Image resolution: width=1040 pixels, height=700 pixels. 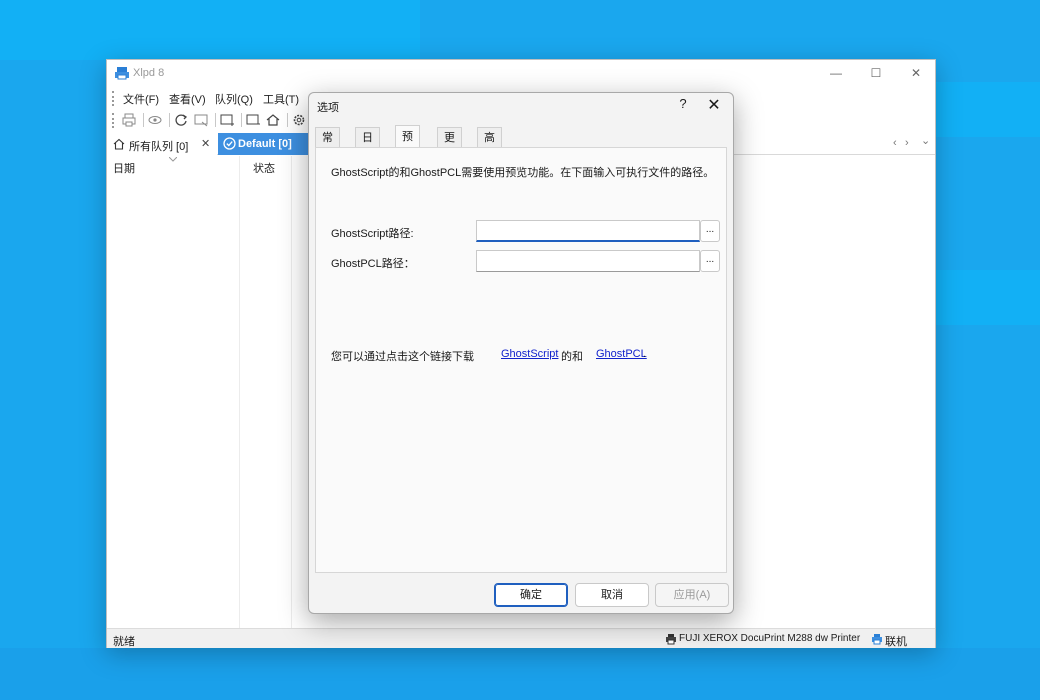 What do you see at coordinates (449, 145) in the screenshot?
I see `tab-update: 更新` at bounding box center [449, 145].